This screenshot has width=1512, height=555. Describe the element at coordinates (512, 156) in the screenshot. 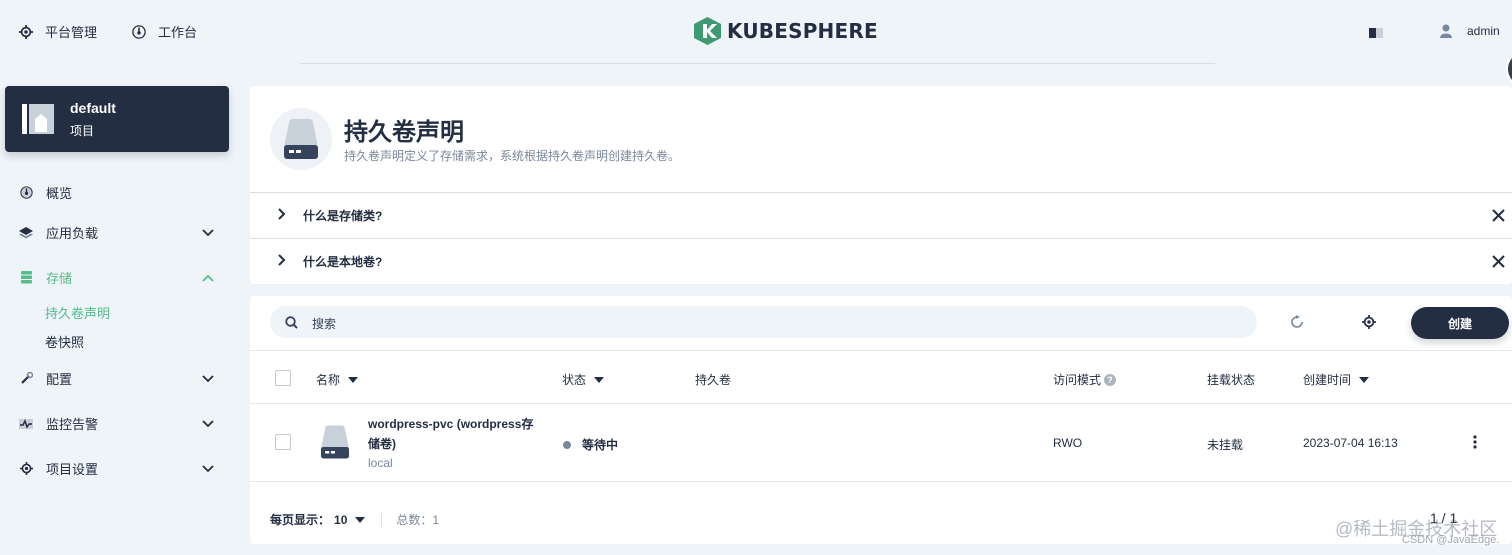

I see `page-description: 持久卷声明定义了存储需求，系统根据持久卷声明创建持久卷。` at that location.